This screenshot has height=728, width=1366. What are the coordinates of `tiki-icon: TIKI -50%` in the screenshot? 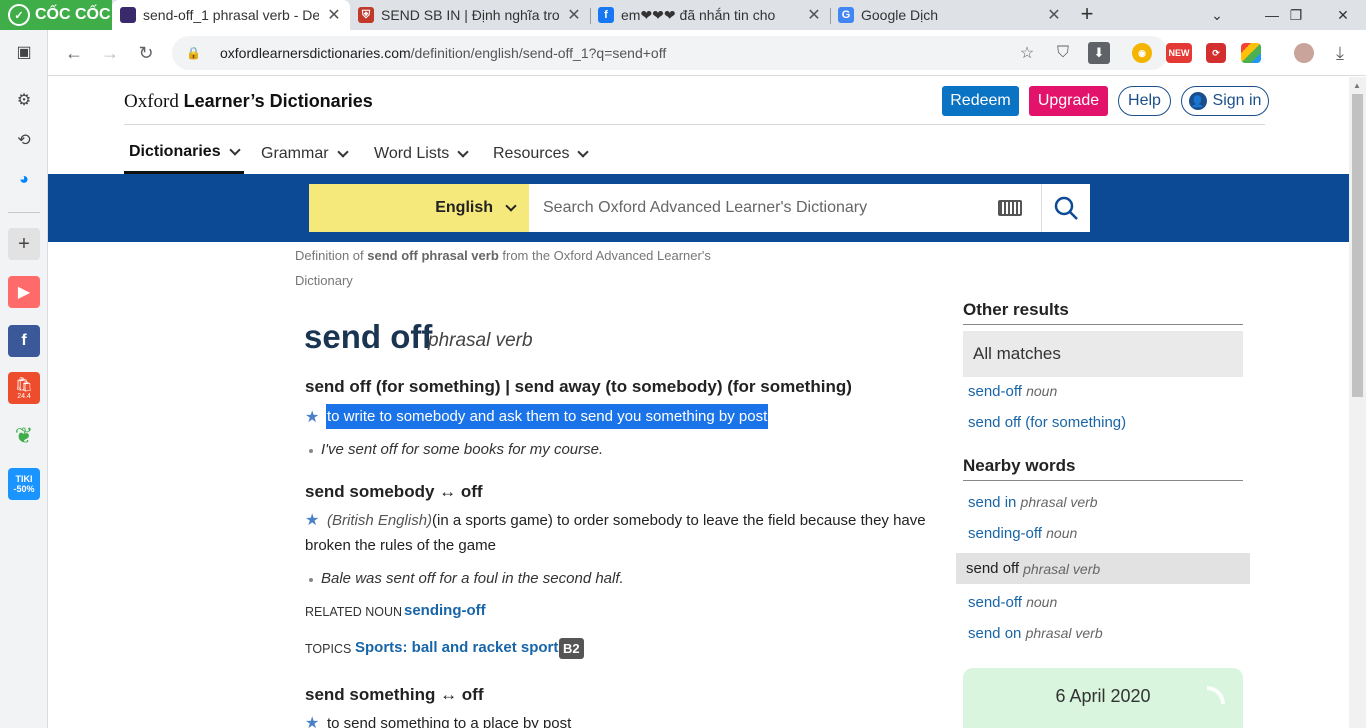 It's located at (24, 484).